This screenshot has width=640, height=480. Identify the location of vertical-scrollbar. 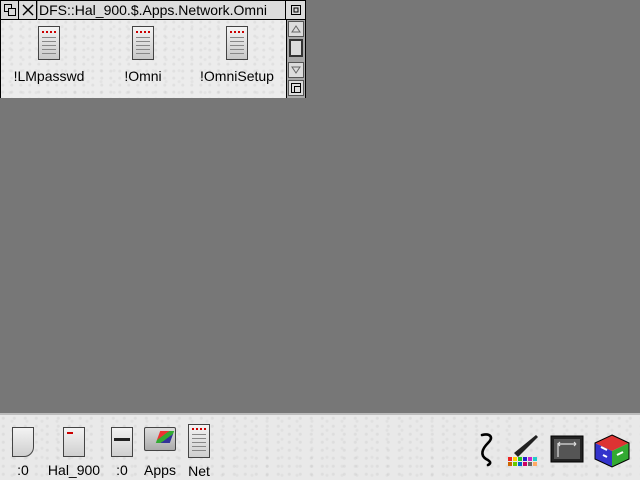
(295, 59).